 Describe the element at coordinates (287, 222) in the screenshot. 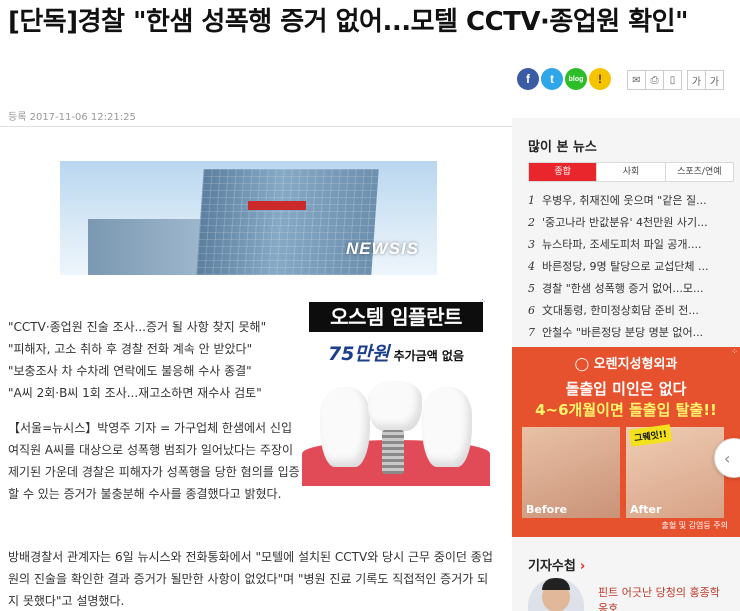

I see `building-windows` at that location.